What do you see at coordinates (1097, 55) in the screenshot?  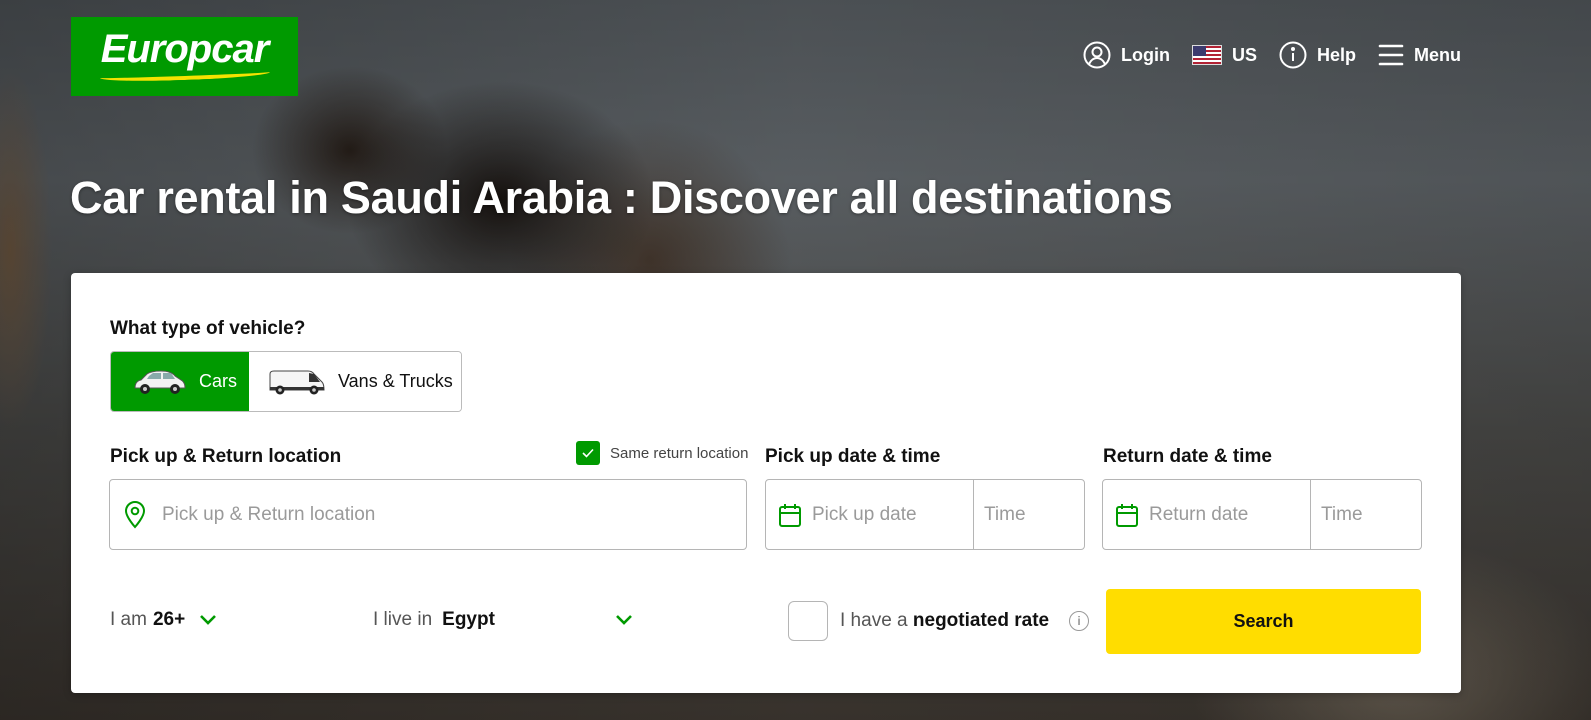 I see `user-circle-icon` at bounding box center [1097, 55].